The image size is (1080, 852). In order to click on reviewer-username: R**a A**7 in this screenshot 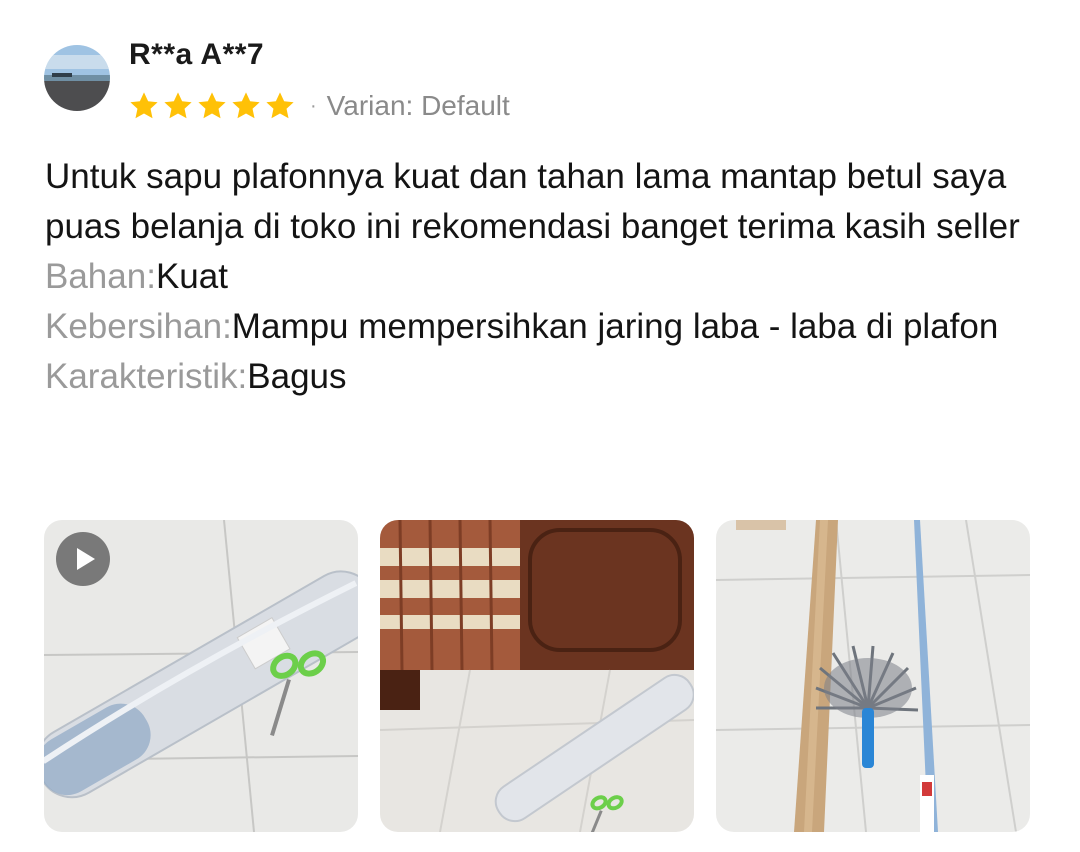, I will do `click(196, 55)`.